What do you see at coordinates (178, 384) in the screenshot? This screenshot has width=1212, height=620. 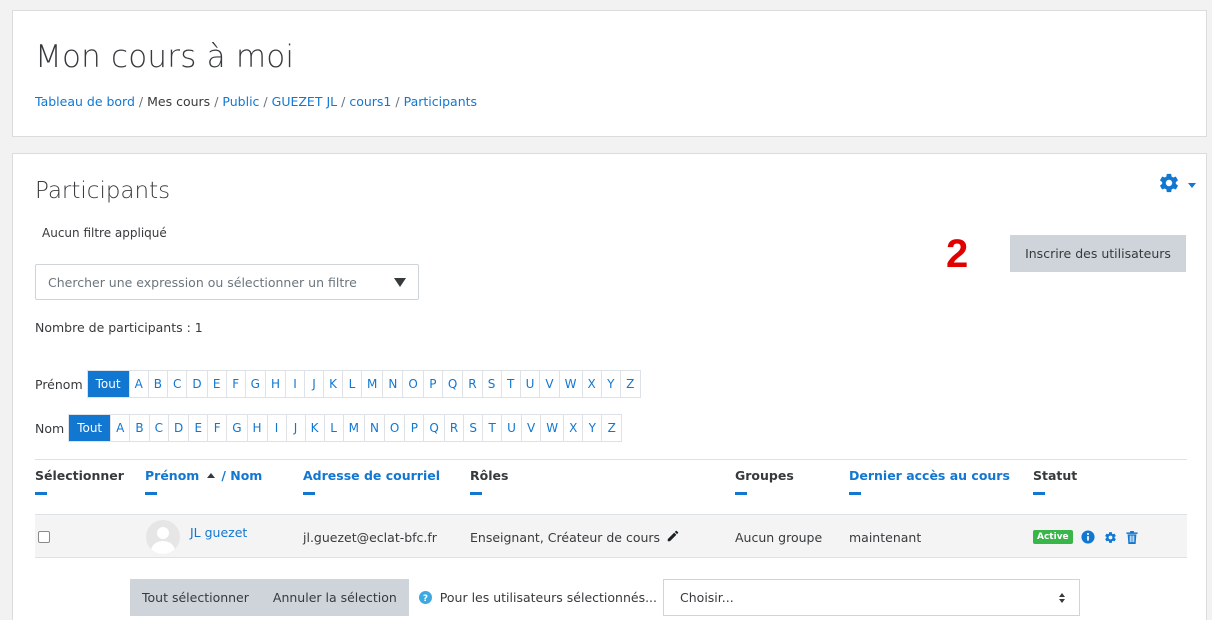 I see `firstname-initial-c: C` at bounding box center [178, 384].